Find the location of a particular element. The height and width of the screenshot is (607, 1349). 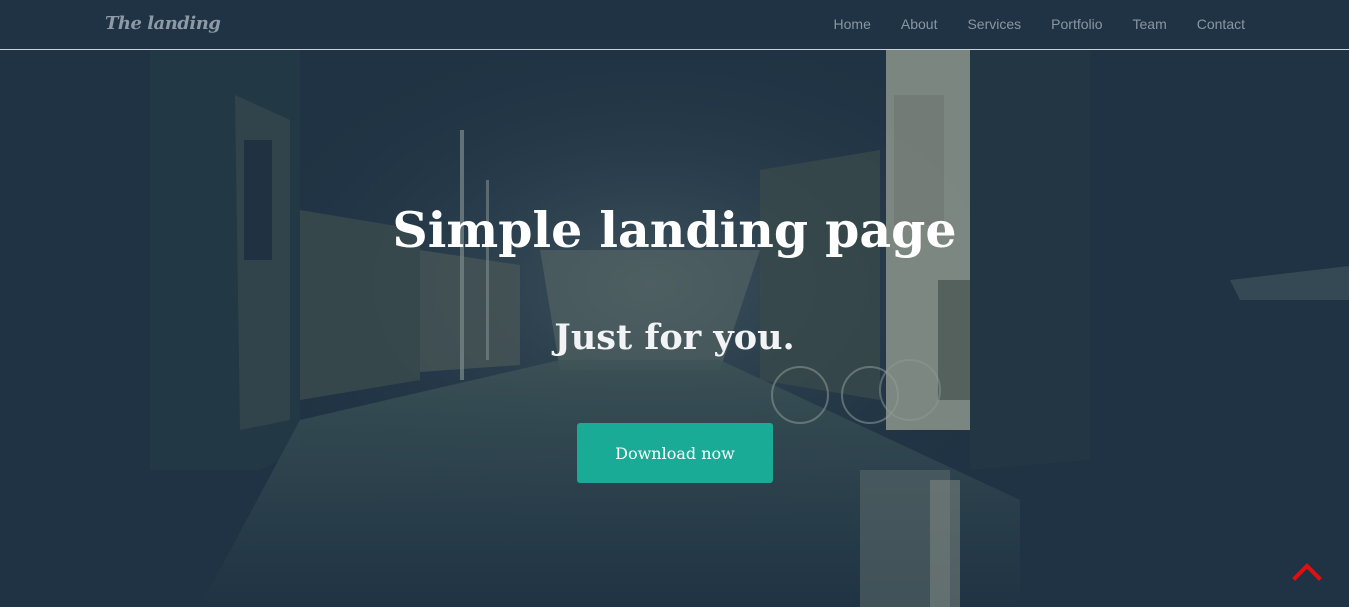

chevron-up-icon is located at coordinates (1307, 572).